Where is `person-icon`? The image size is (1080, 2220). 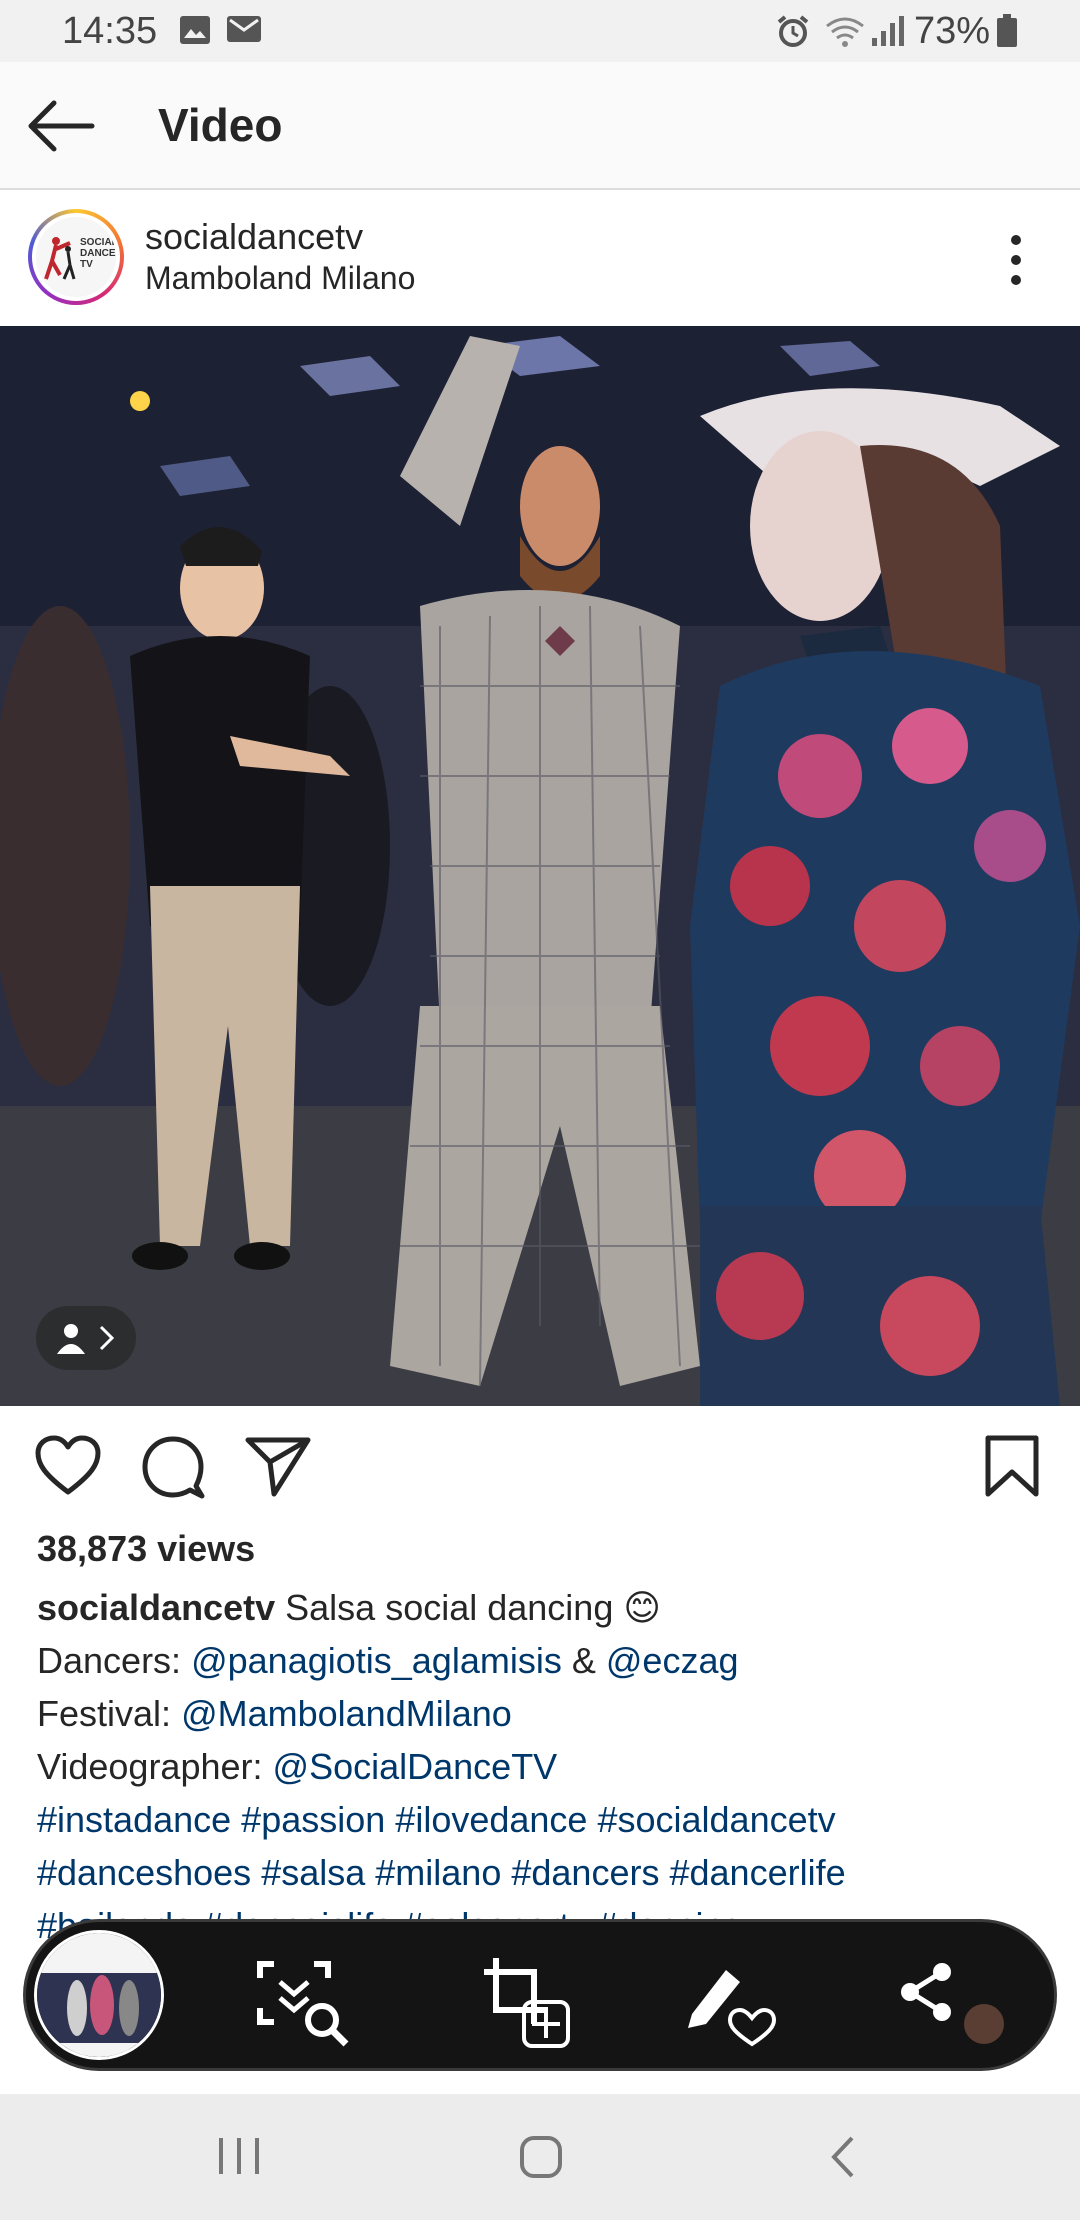
person-icon is located at coordinates (71, 1339).